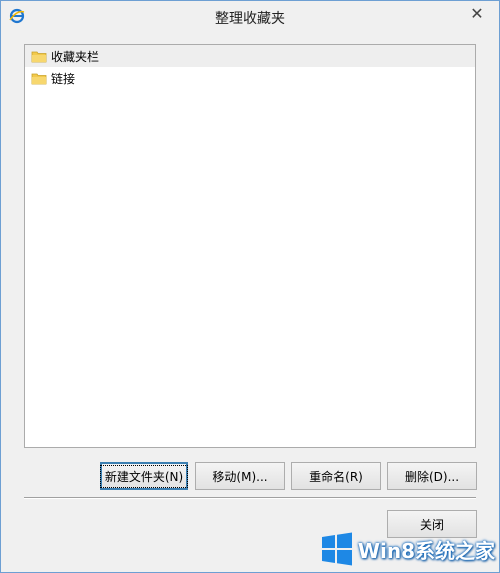 The image size is (500, 573). I want to click on new-folder-label: 新建文件夹(N), so click(144, 476).